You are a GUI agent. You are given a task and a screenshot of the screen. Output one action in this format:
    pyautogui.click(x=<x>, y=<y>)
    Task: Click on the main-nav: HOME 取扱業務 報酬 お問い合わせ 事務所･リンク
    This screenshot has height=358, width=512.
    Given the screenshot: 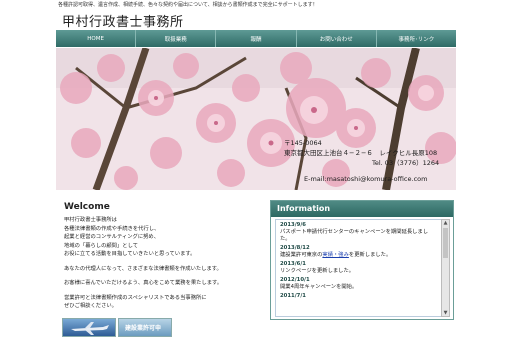 What is the action you would take?
    pyautogui.click(x=256, y=38)
    